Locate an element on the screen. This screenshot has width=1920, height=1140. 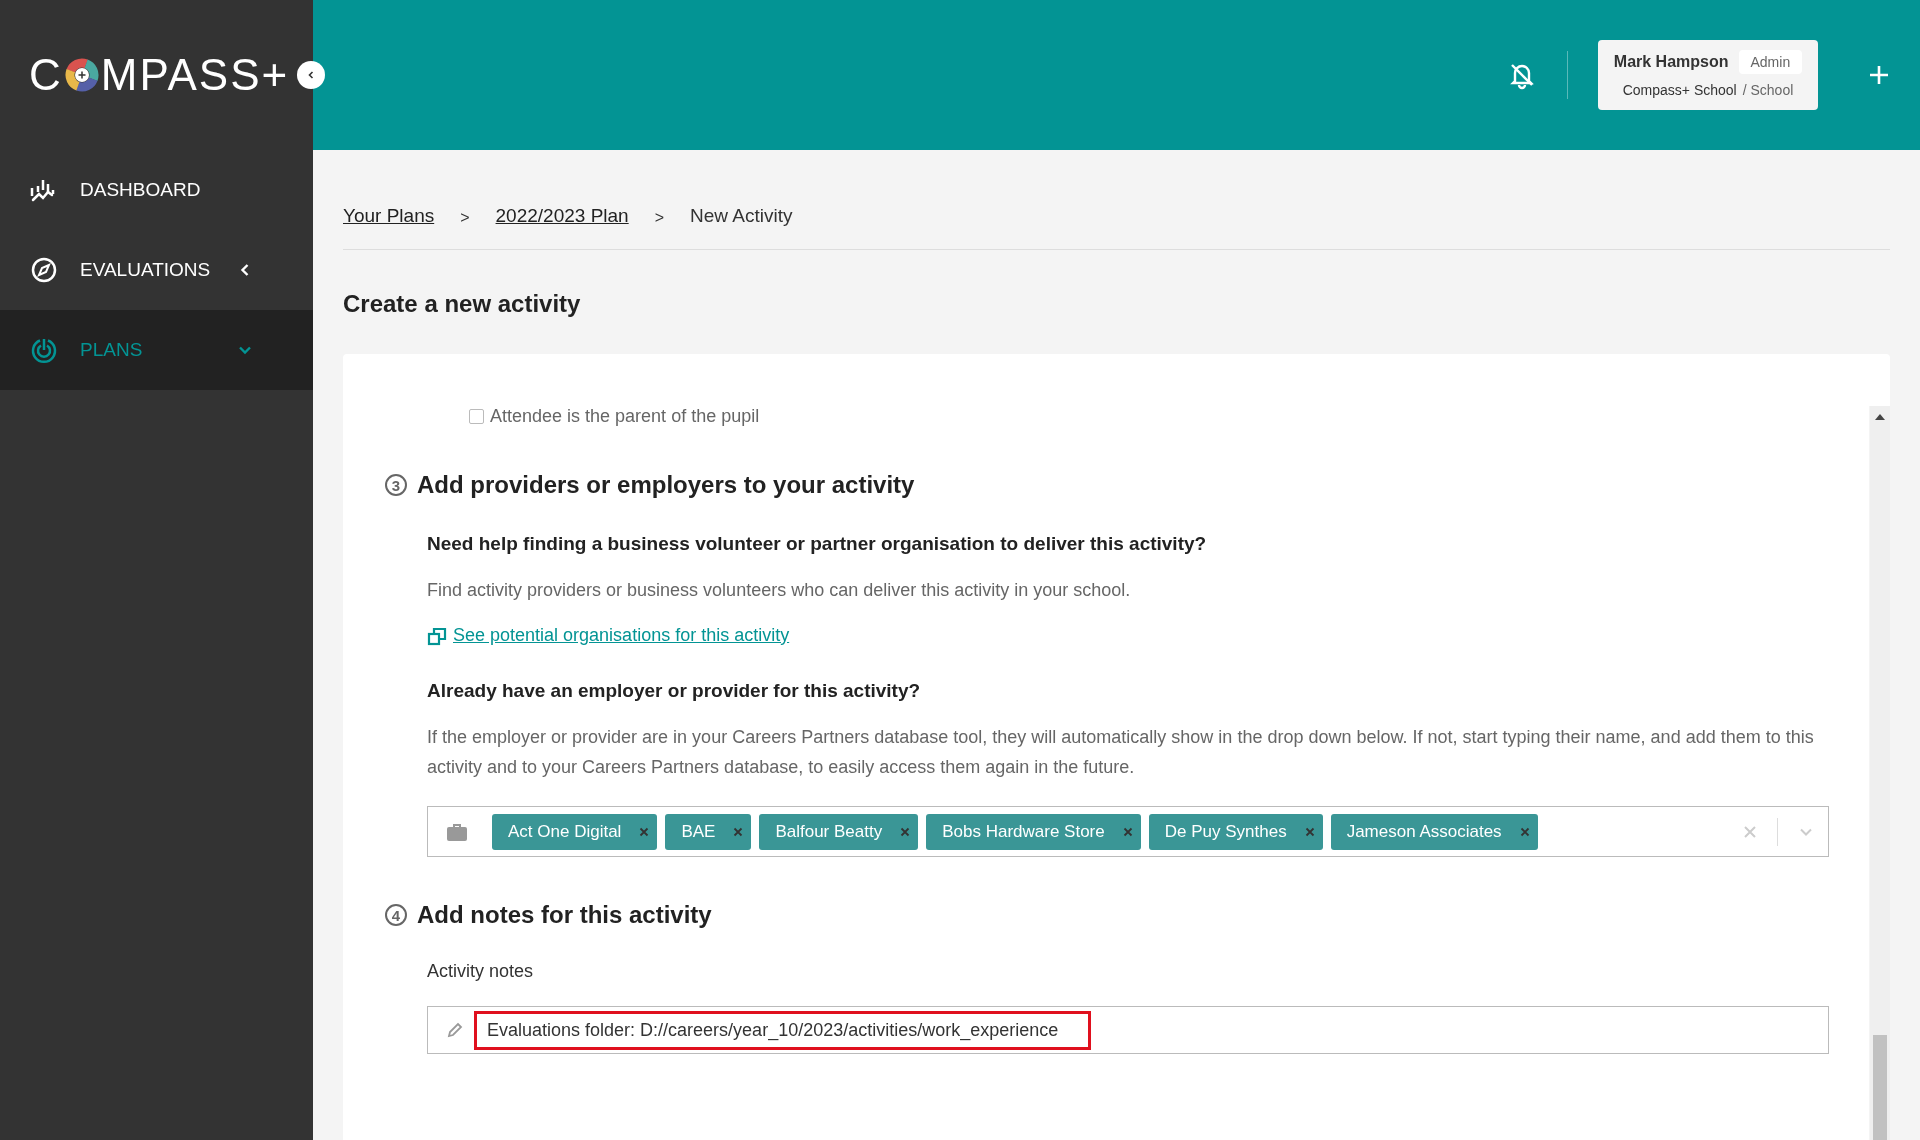
help-text: Find activity providers or business volunteers who can deliver this activity in your school. is located at coordinates (779, 590).